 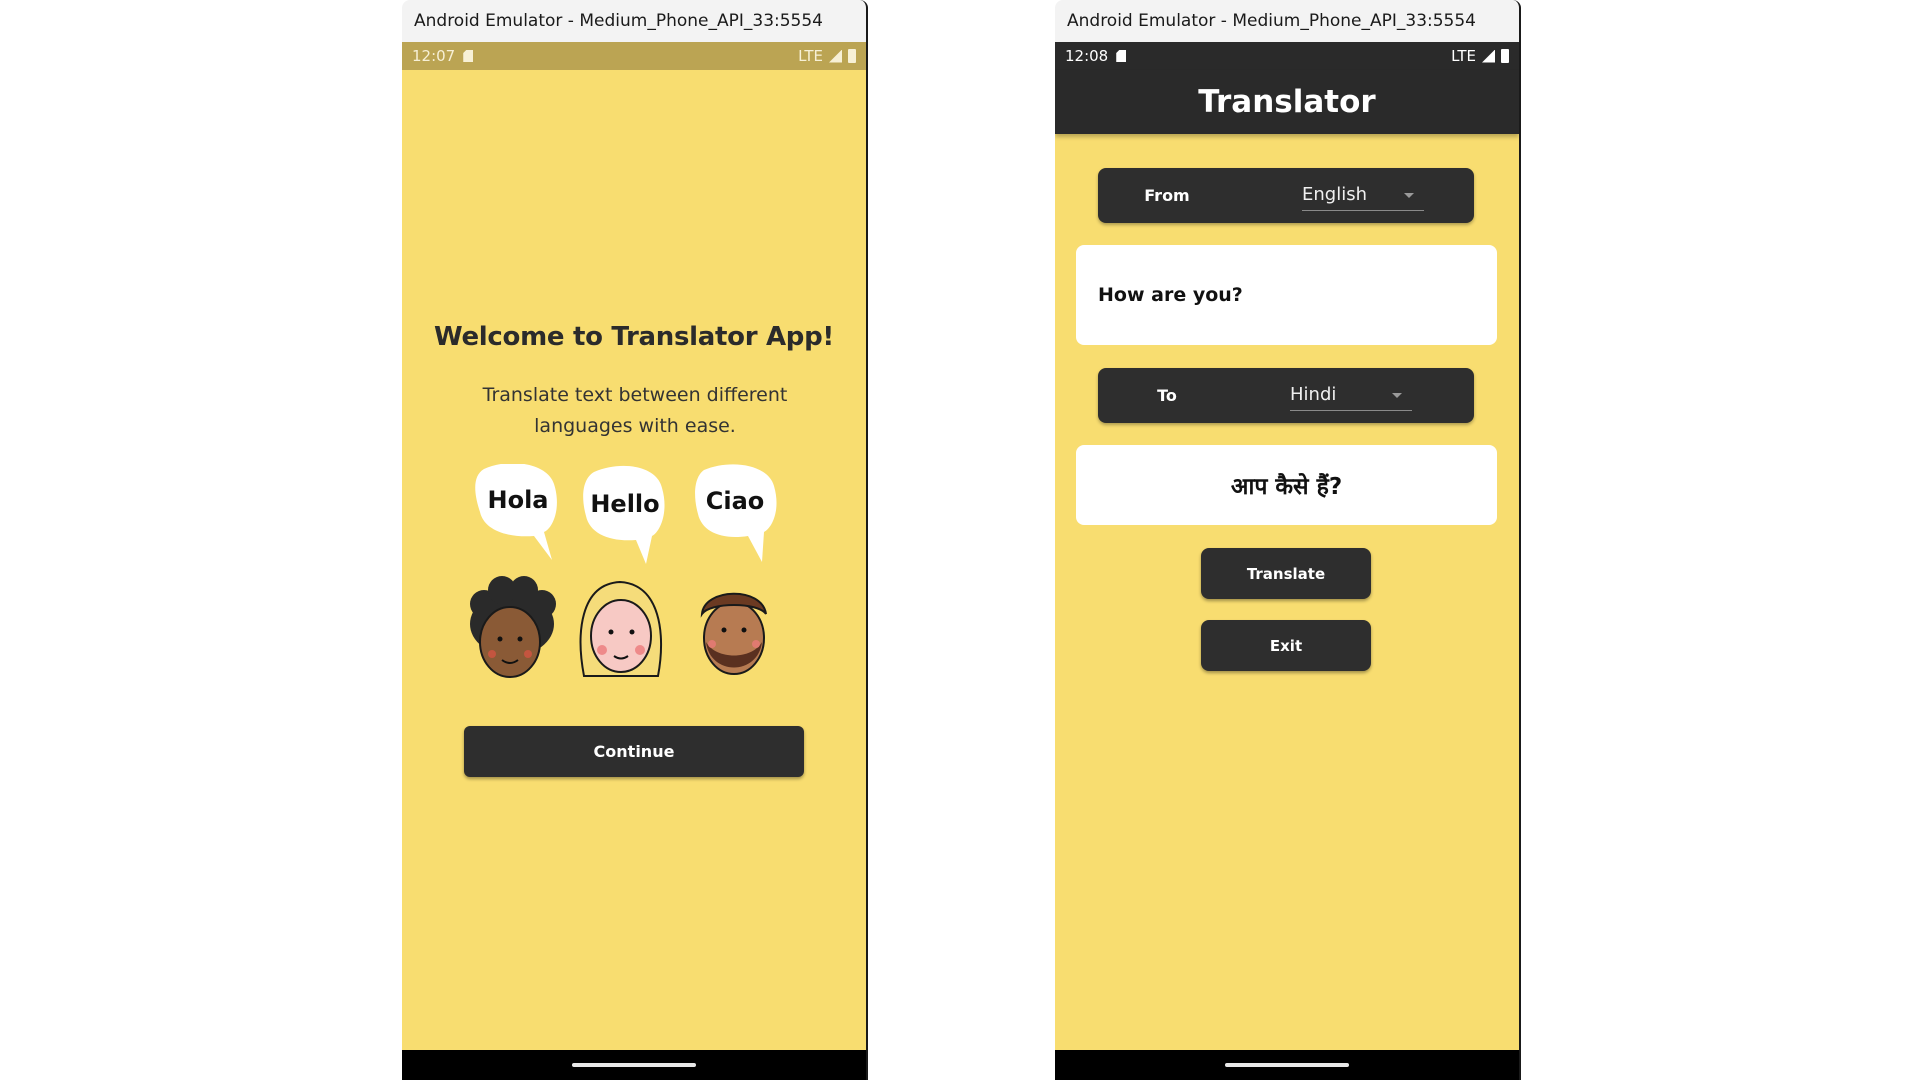 What do you see at coordinates (1167, 195) in the screenshot?
I see `from-label: From` at bounding box center [1167, 195].